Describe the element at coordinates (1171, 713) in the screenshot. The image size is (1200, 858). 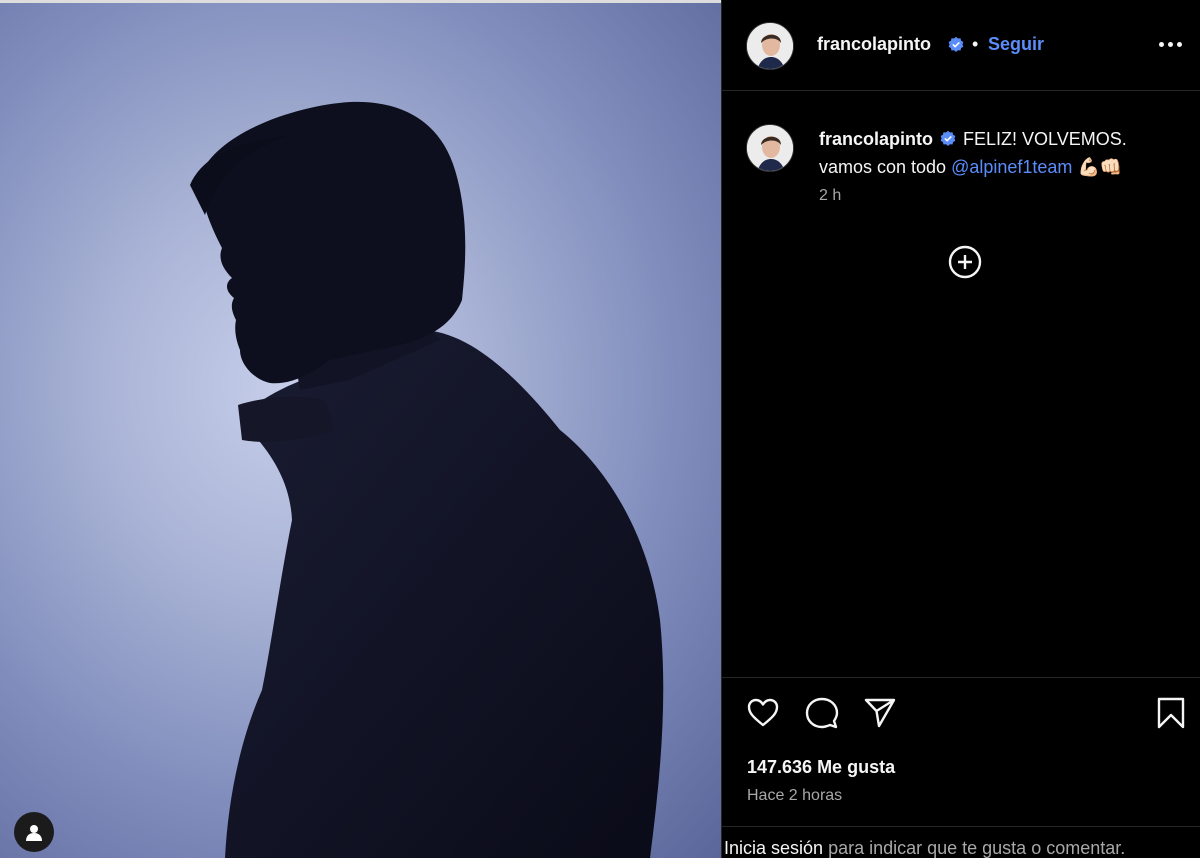
I see `bookmark-icon` at that location.